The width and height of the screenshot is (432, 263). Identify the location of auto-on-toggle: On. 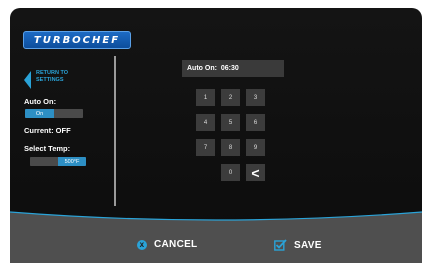
(54, 113).